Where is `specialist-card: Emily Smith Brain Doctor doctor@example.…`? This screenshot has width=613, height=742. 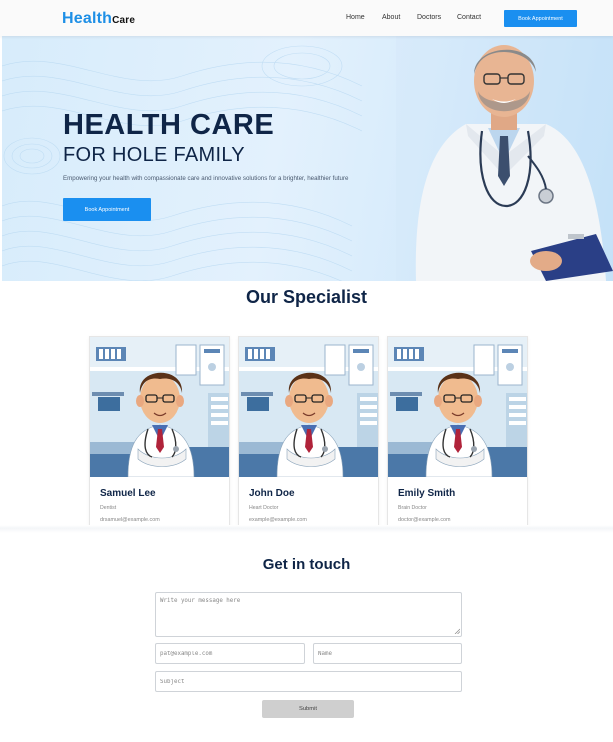 specialist-card: Emily Smith Brain Doctor doctor@example.… is located at coordinates (457, 431).